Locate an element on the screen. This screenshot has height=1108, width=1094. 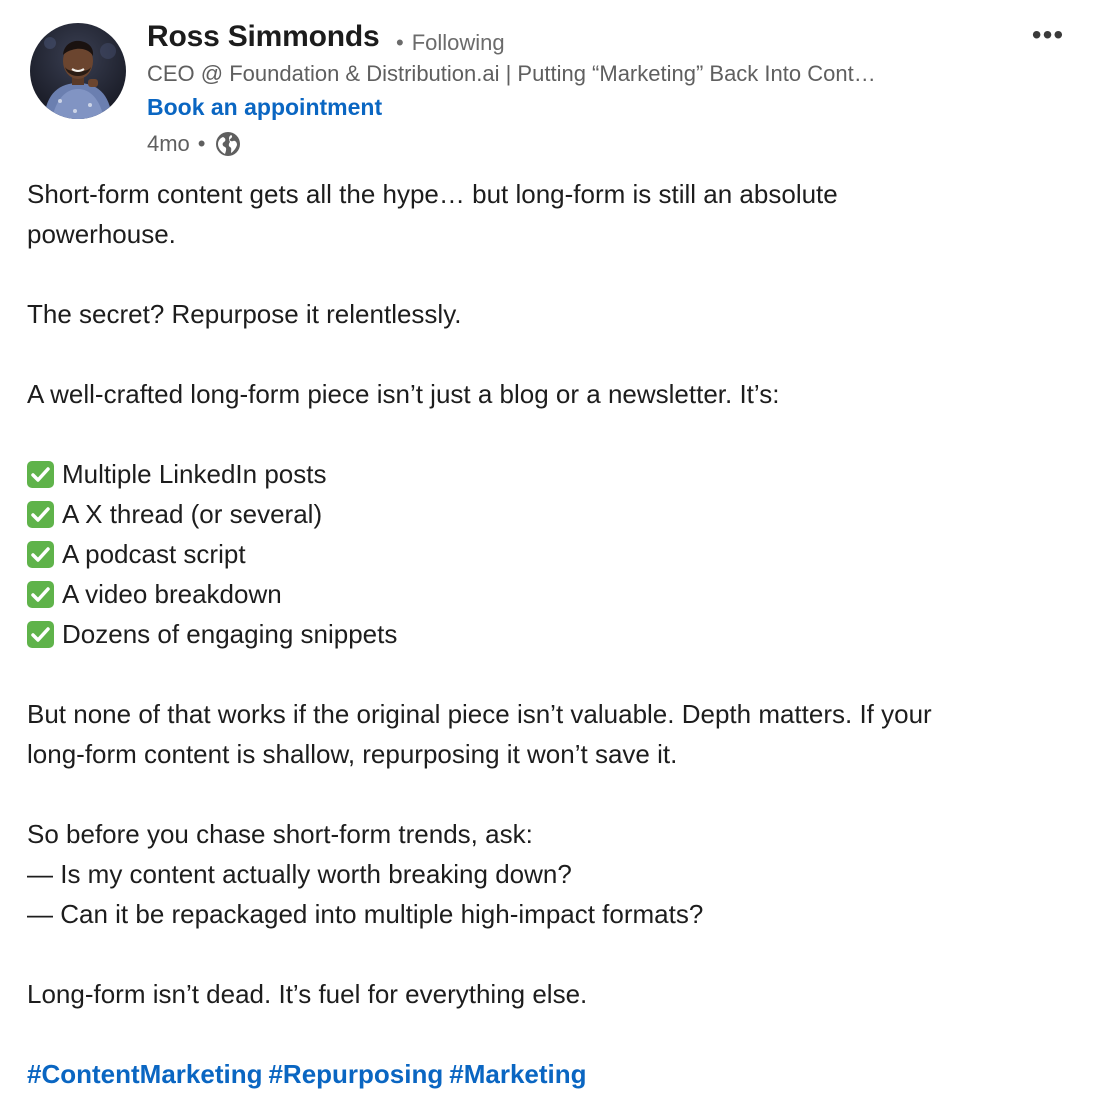
avatar-photo is located at coordinates (78, 71).